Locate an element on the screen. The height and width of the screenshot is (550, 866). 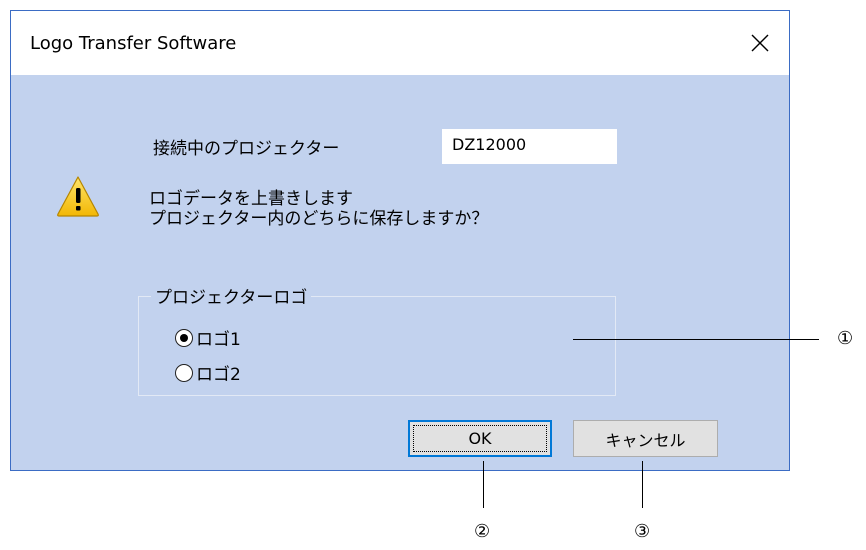
callout-number-1: ① is located at coordinates (845, 338).